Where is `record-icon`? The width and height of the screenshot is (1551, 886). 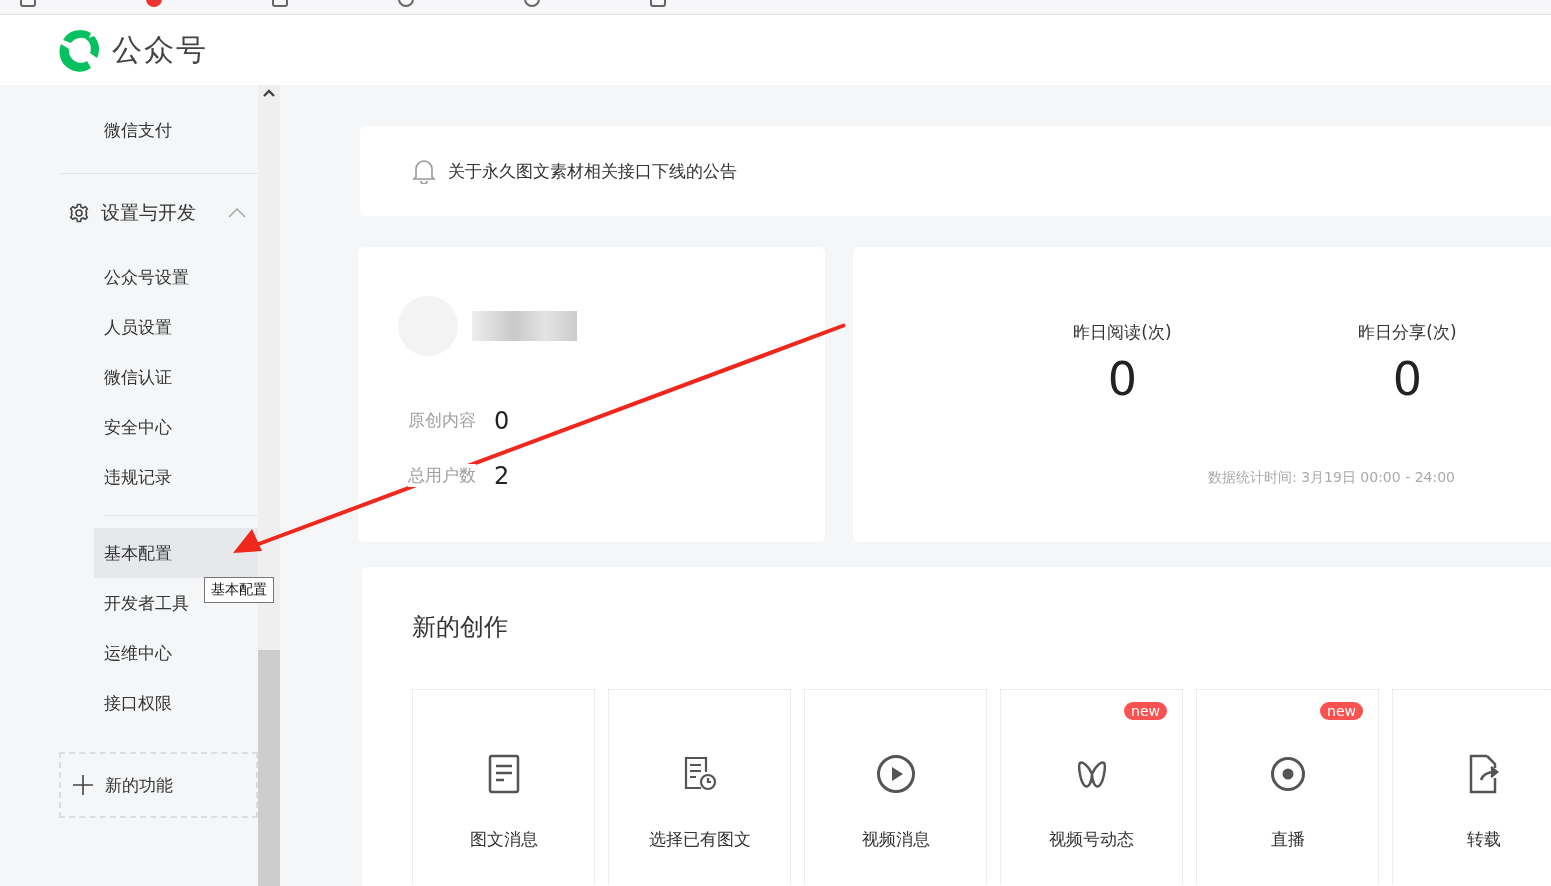 record-icon is located at coordinates (1287, 774).